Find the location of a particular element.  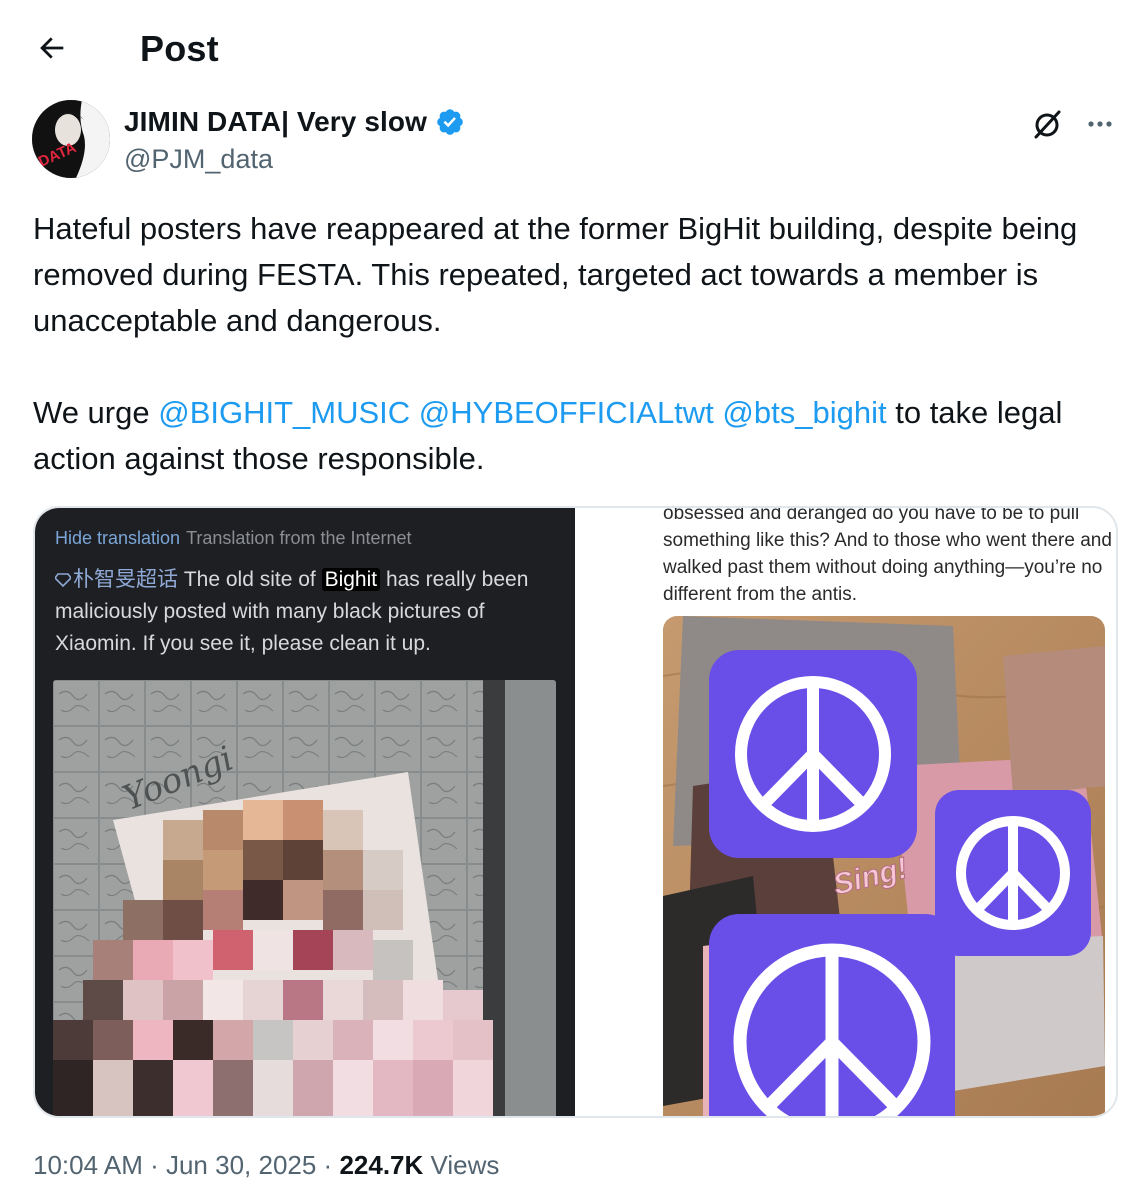

translated-text-a: The old site of is located at coordinates (250, 579).